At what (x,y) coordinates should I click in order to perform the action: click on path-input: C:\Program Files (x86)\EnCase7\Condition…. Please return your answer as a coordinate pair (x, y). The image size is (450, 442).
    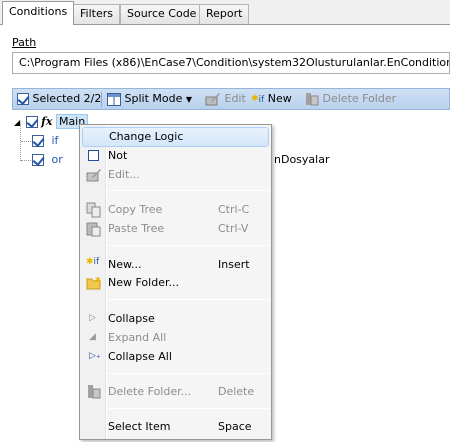
    Looking at the image, I should click on (231, 63).